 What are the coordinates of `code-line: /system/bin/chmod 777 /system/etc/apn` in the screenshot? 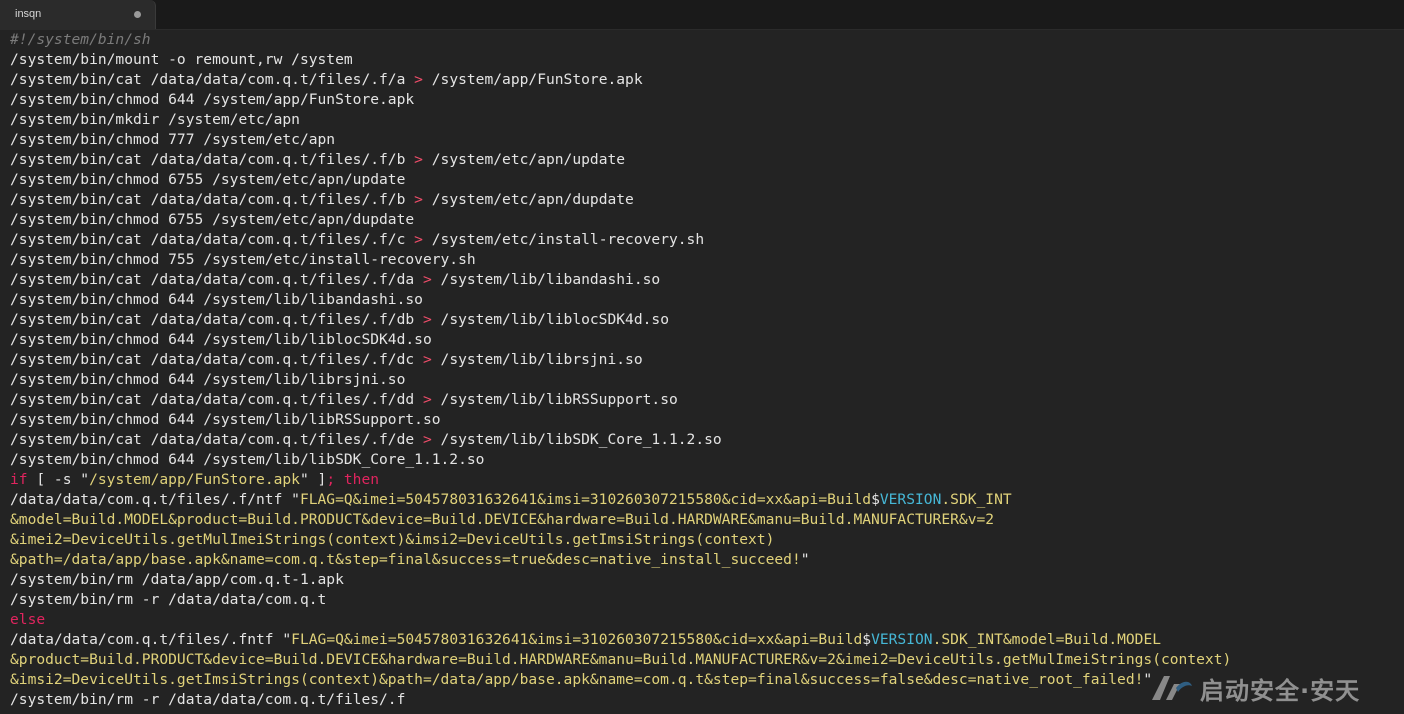 It's located at (172, 140).